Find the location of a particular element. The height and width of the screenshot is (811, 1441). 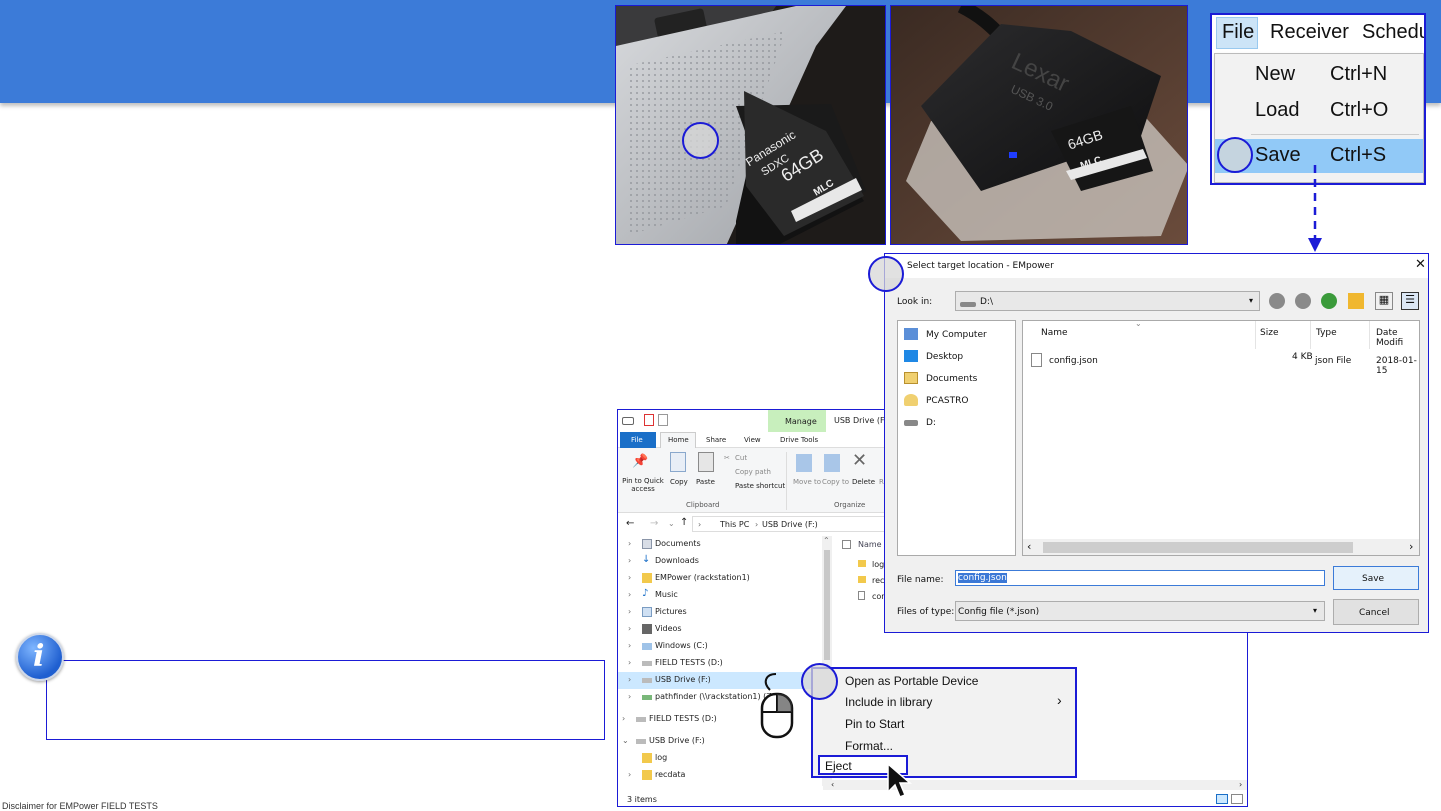

copy-to-button: Copy to is located at coordinates (835, 482).